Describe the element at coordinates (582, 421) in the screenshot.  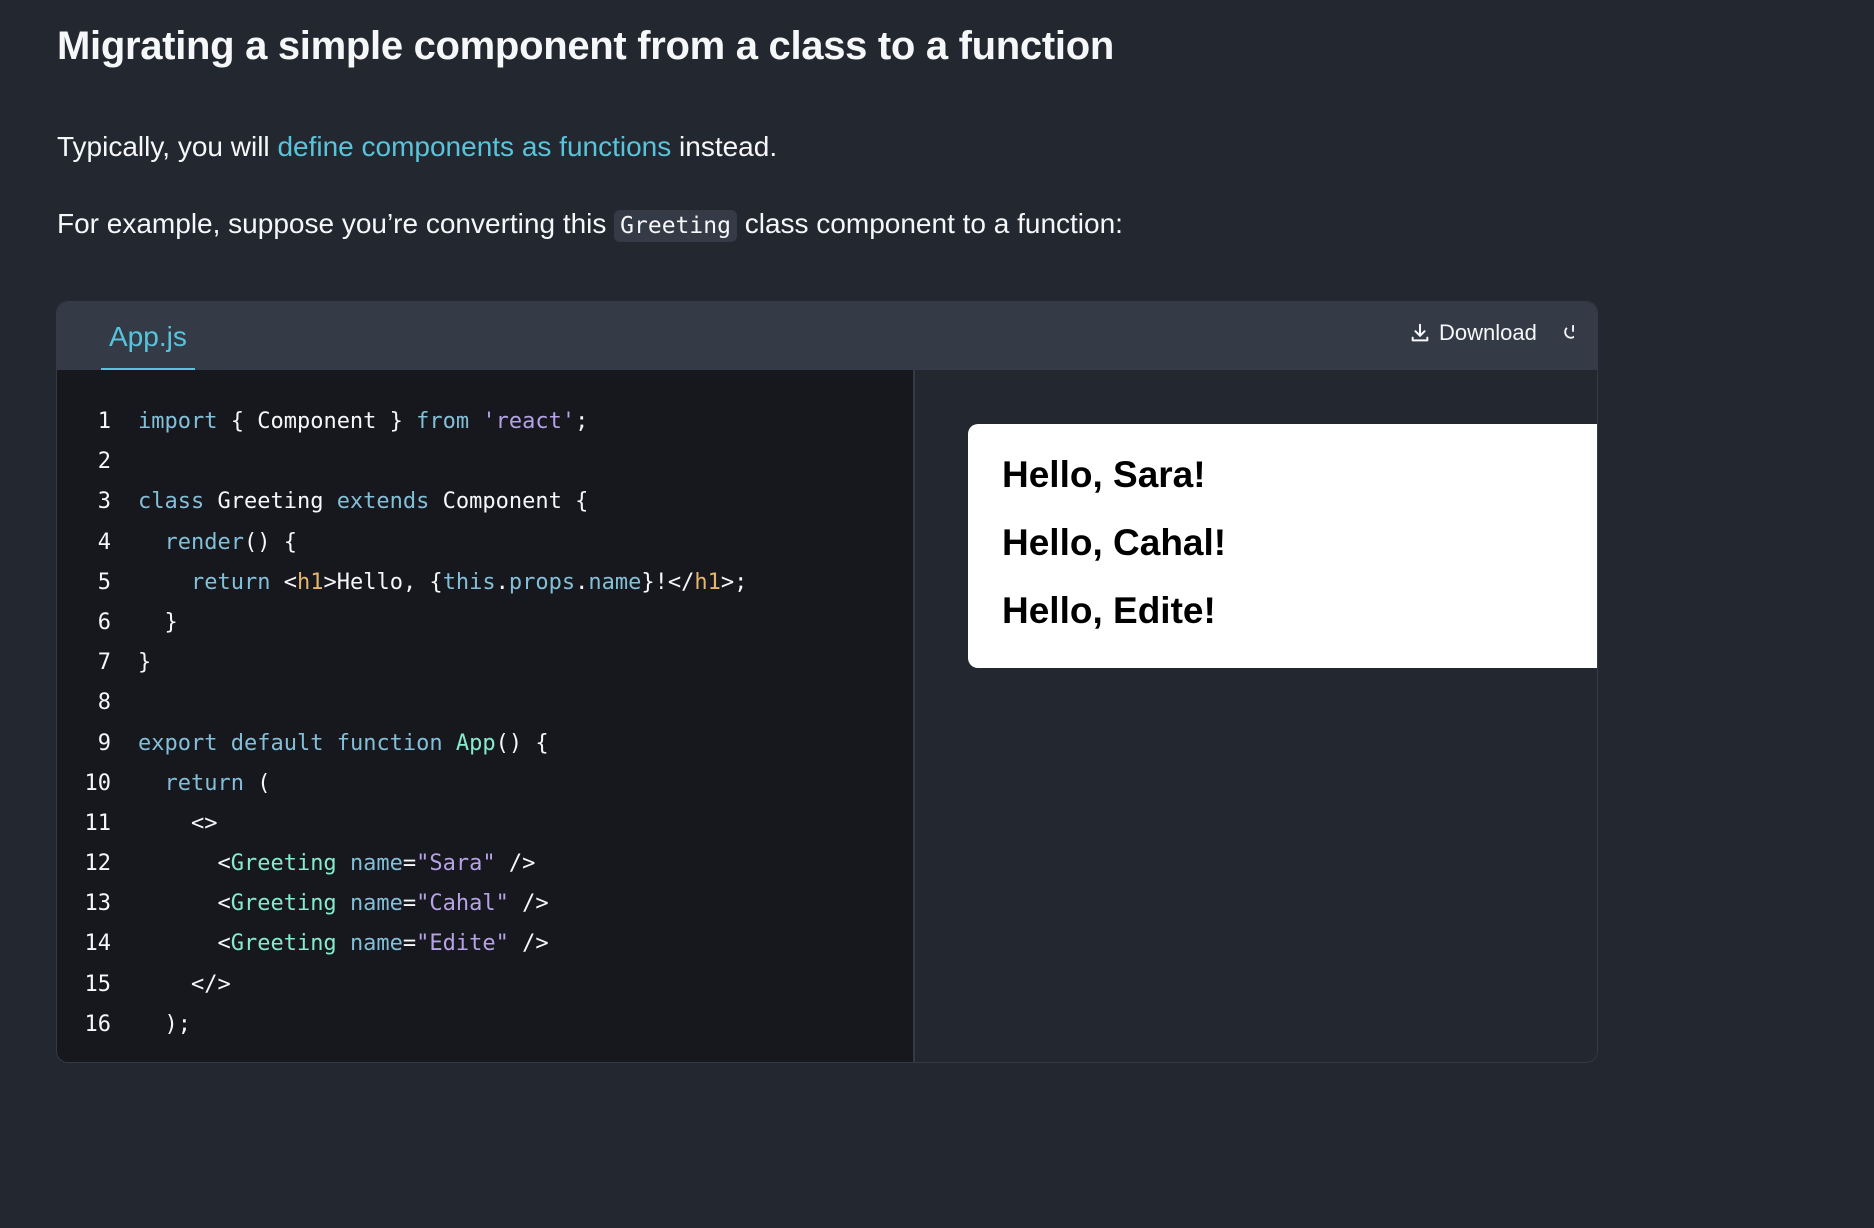
I see `code-token: ;` at that location.